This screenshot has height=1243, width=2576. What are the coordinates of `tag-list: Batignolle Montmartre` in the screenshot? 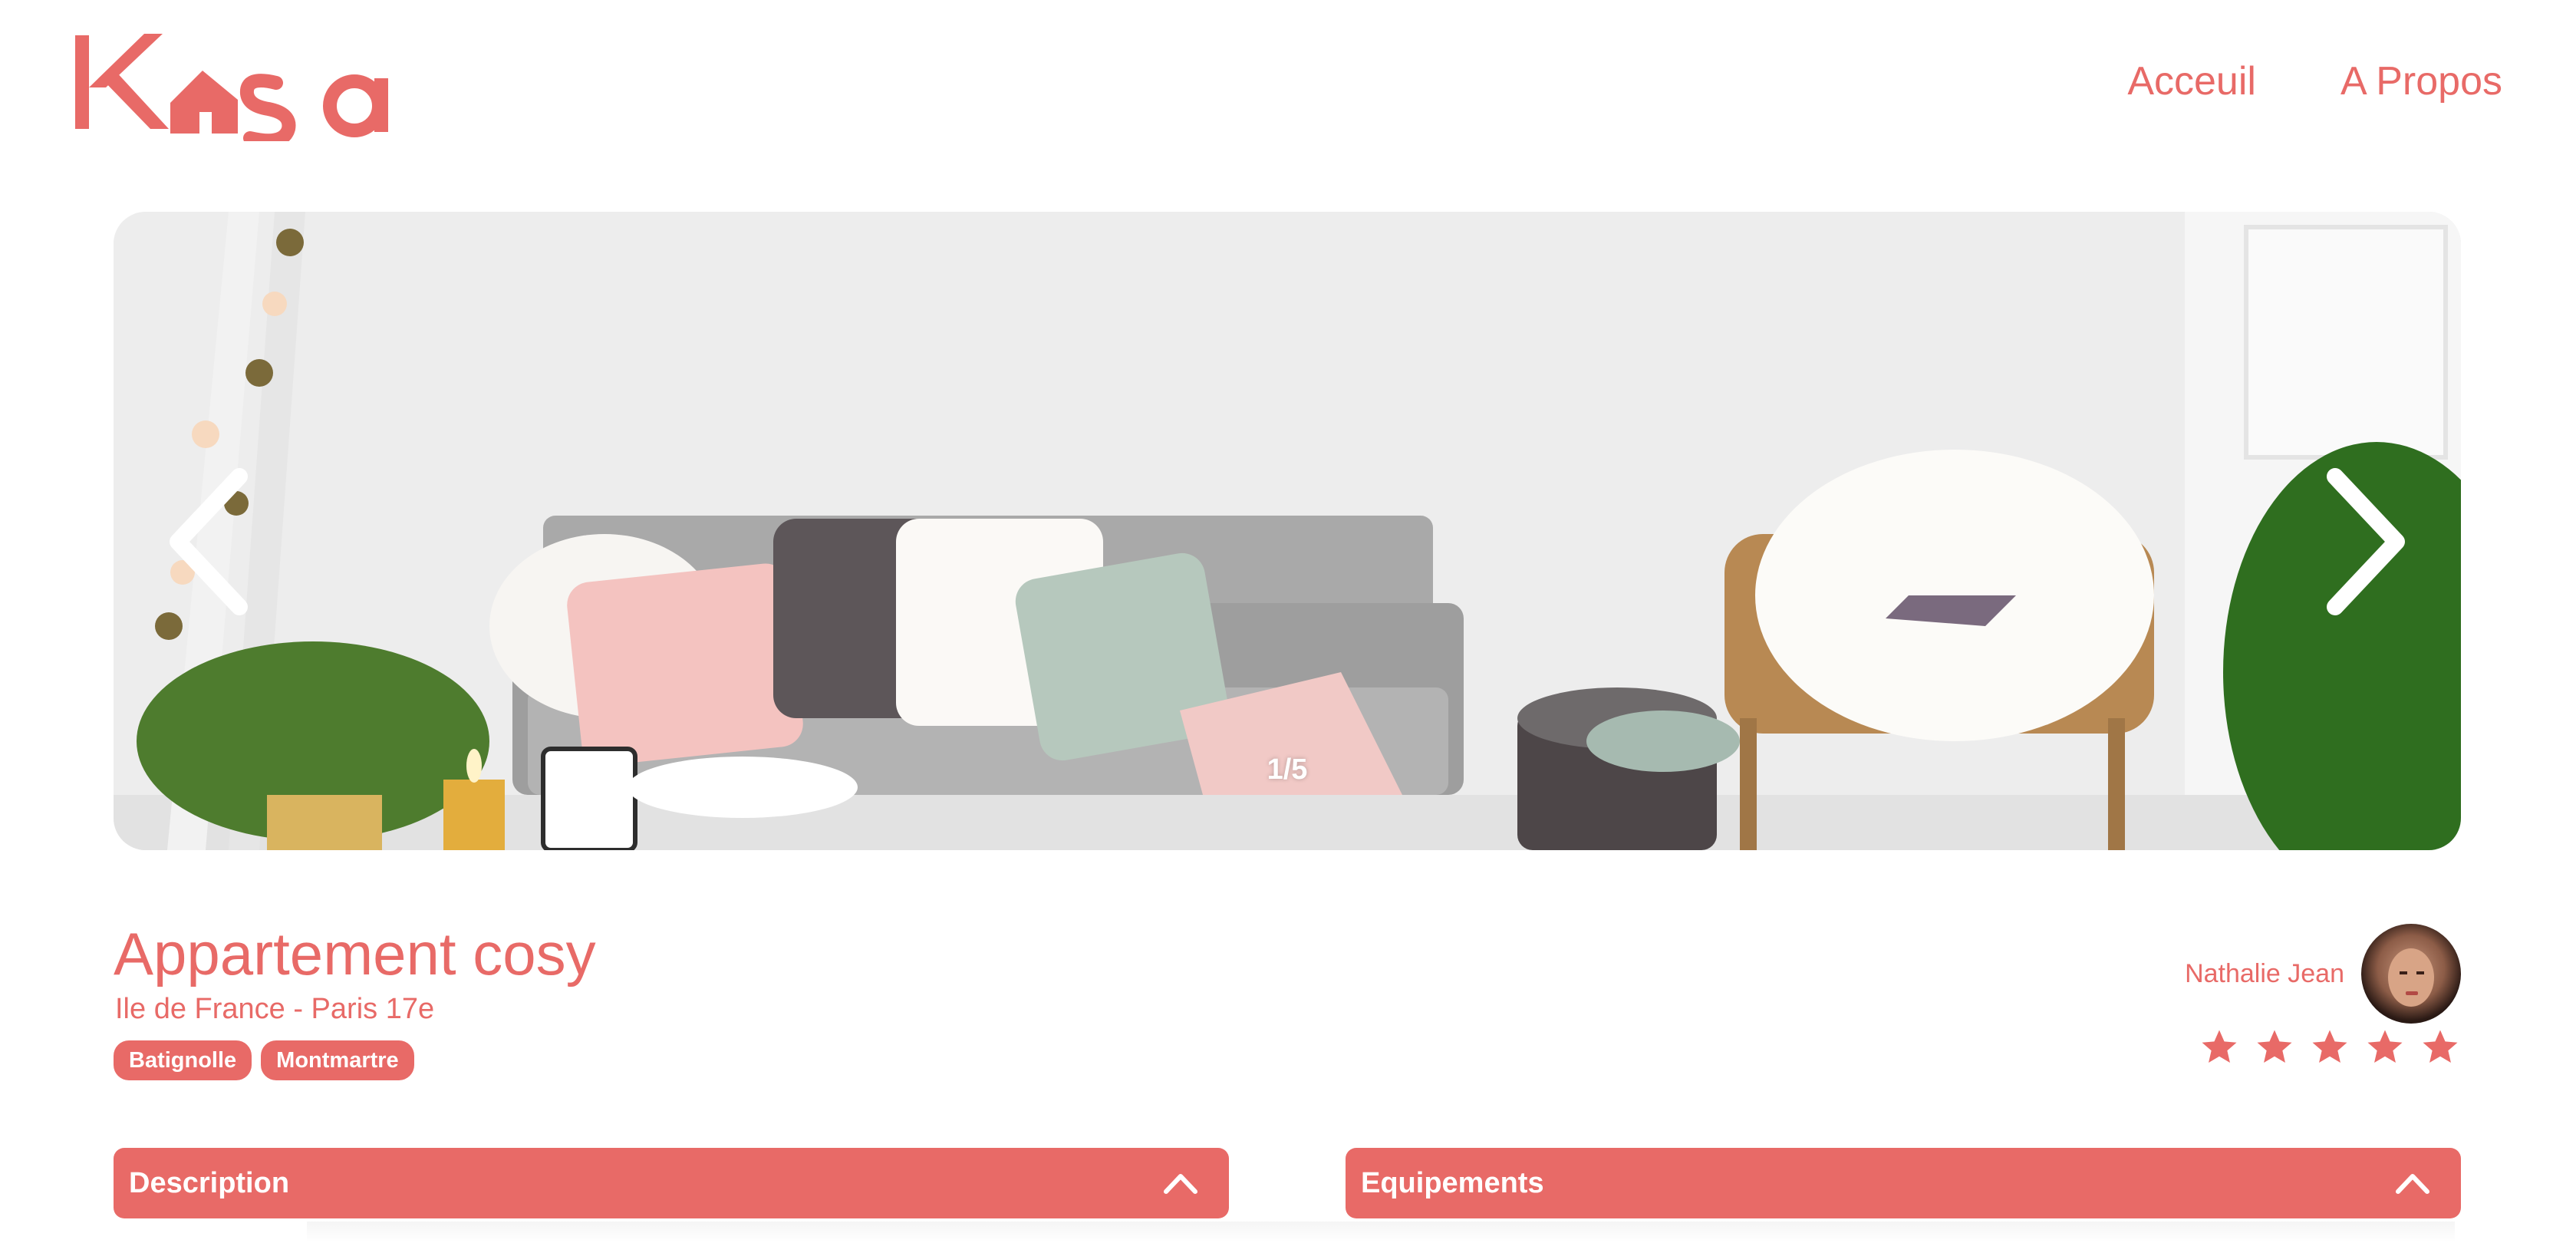 It's located at (264, 1060).